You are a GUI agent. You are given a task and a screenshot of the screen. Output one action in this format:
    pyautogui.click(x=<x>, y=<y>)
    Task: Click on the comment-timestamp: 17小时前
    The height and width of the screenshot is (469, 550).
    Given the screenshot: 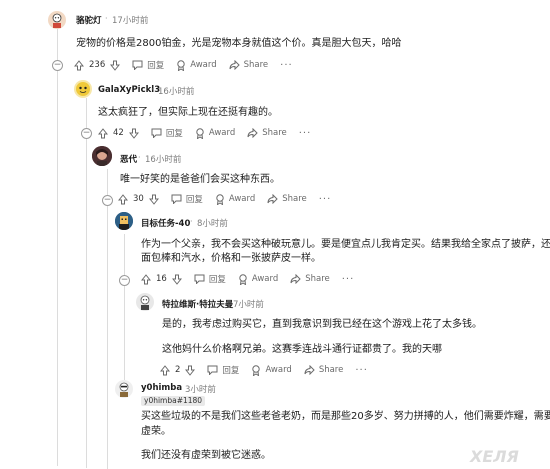 What is the action you would take?
    pyautogui.click(x=130, y=20)
    